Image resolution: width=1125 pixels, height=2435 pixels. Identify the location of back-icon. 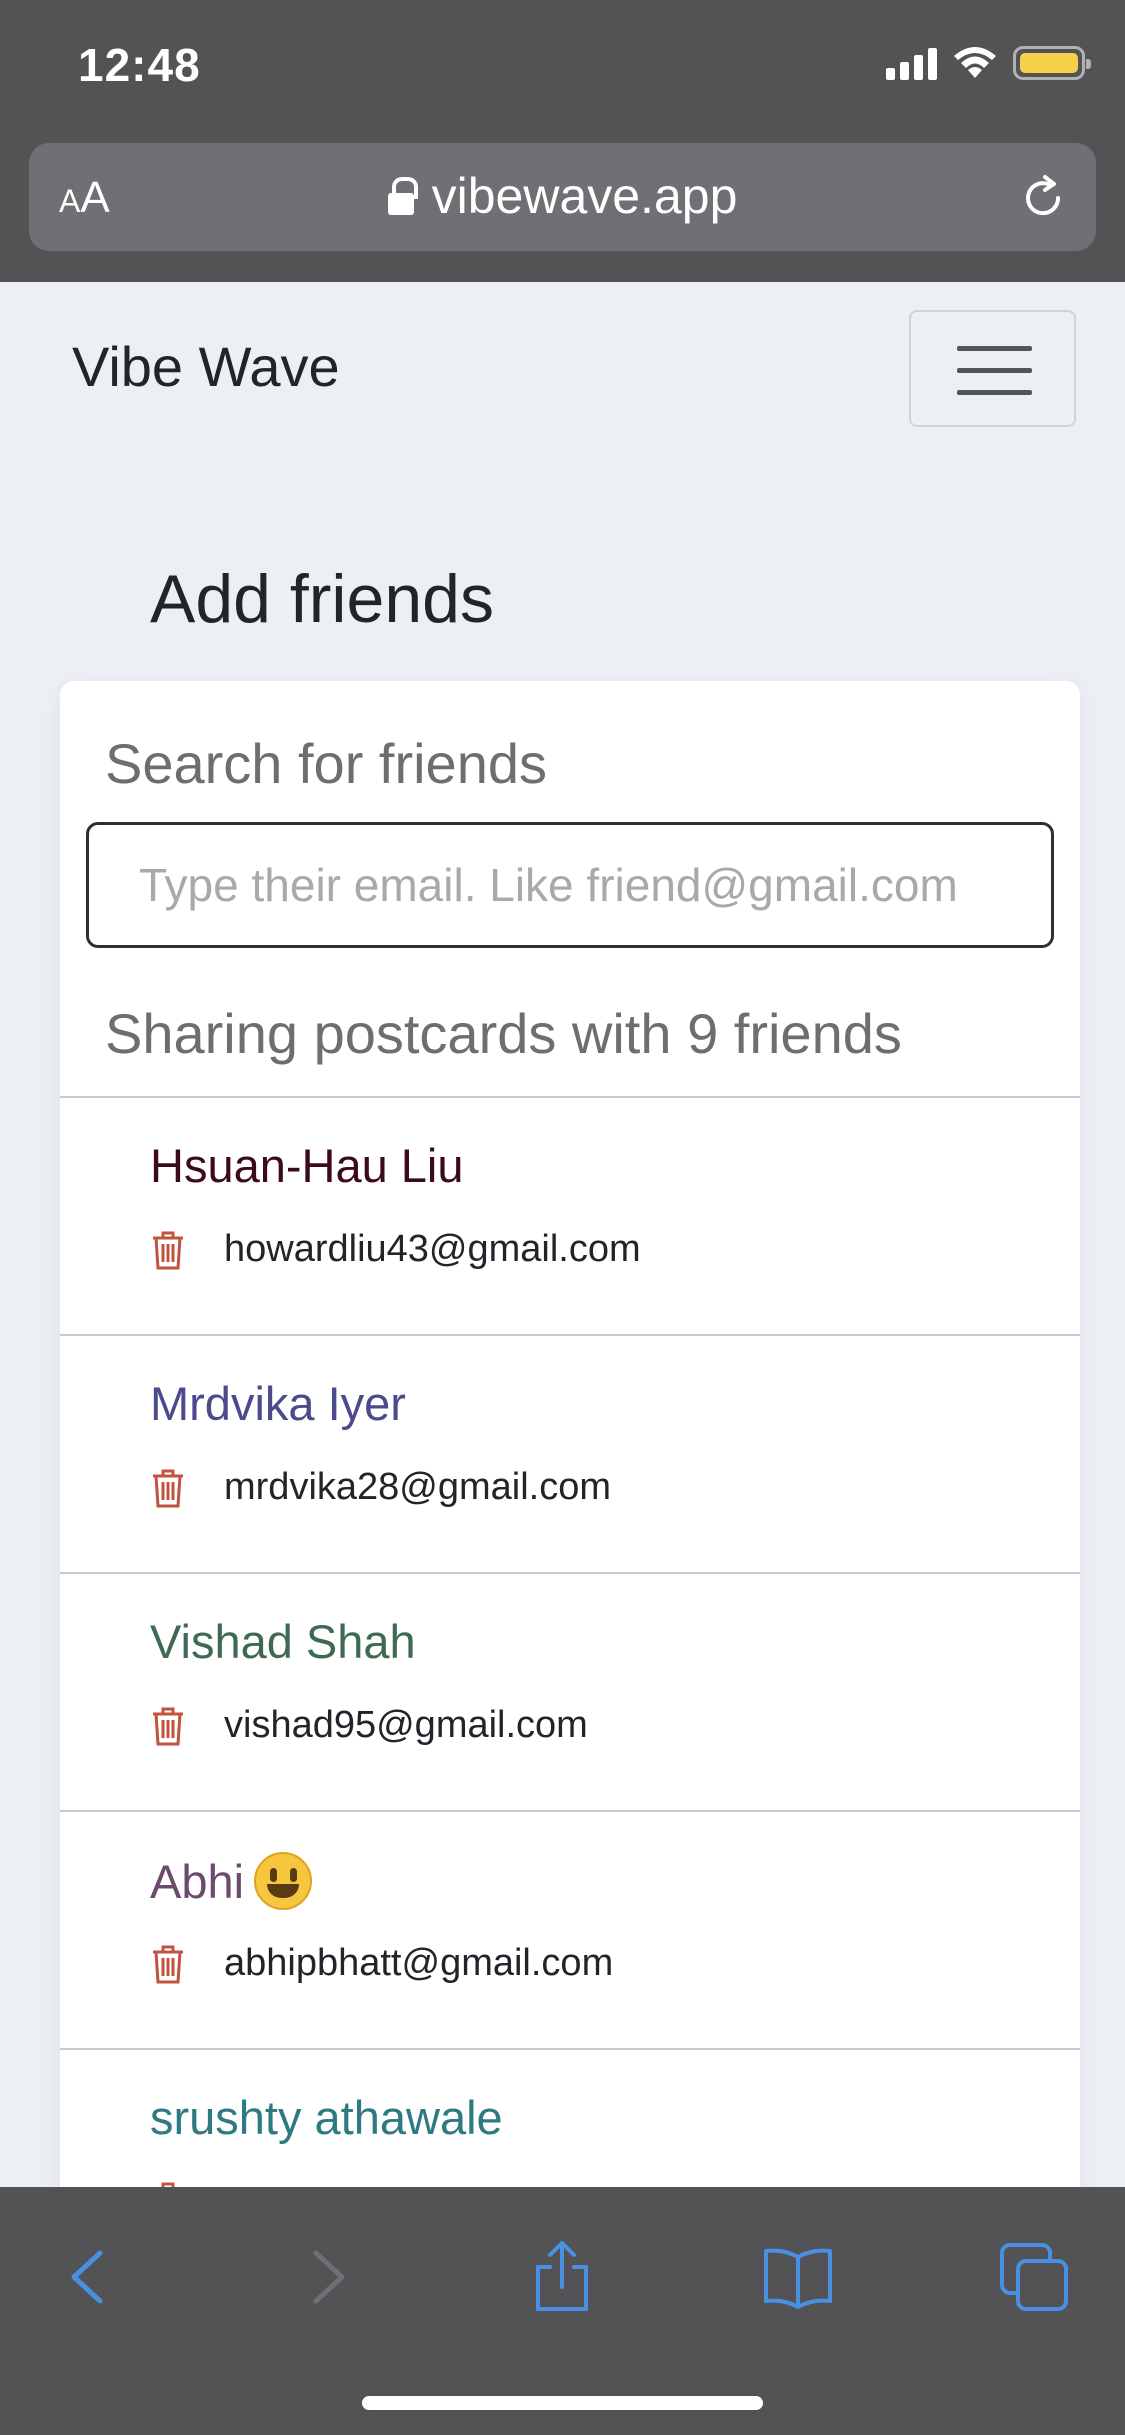
(90, 2277).